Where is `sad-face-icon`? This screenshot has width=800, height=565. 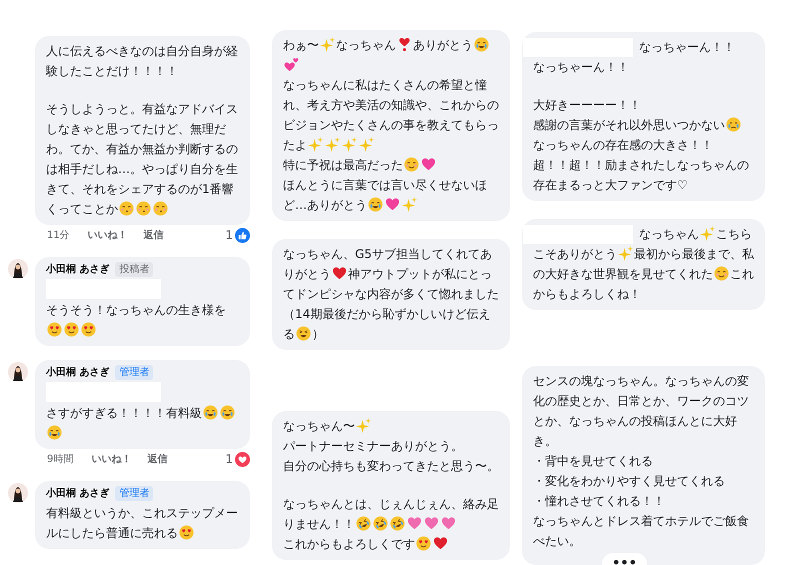
sad-face-icon is located at coordinates (733, 124).